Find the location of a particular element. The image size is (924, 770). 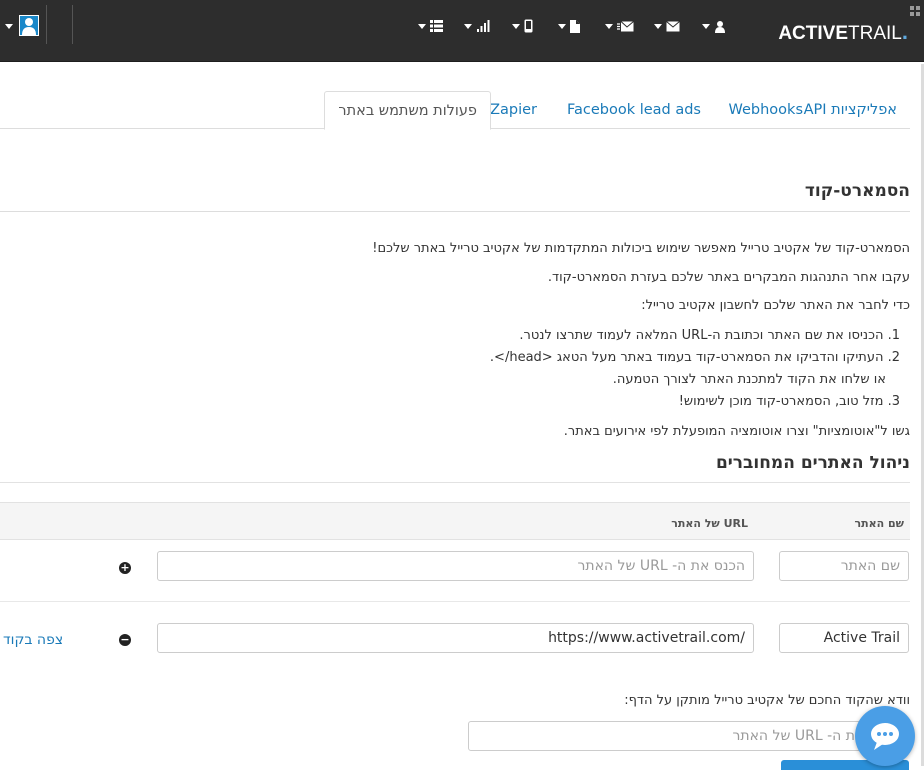

site-url-field: https://www.activetrail.com/ is located at coordinates (455, 638).